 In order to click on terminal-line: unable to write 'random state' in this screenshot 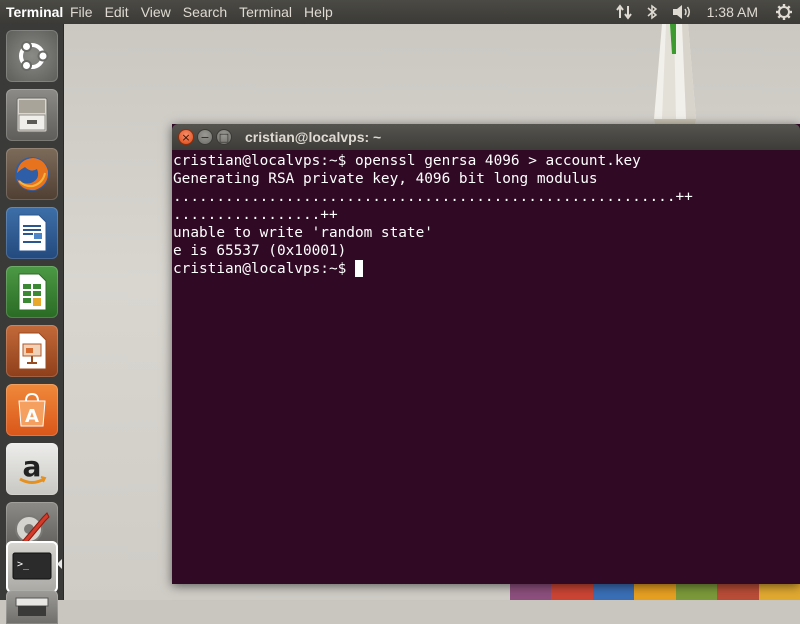, I will do `click(303, 233)`.